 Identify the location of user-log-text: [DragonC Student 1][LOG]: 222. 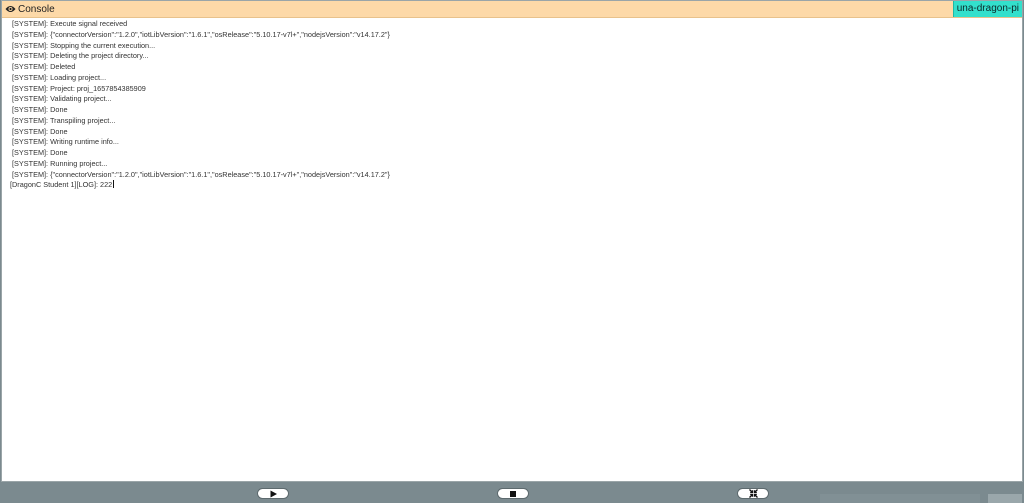
(61, 185).